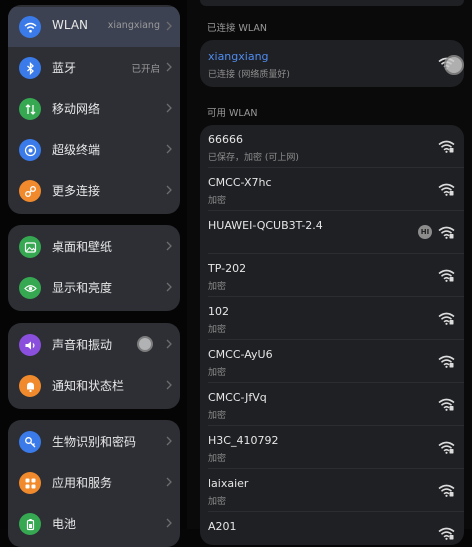  Describe the element at coordinates (30, 524) in the screenshot. I see `battery-icon` at that location.